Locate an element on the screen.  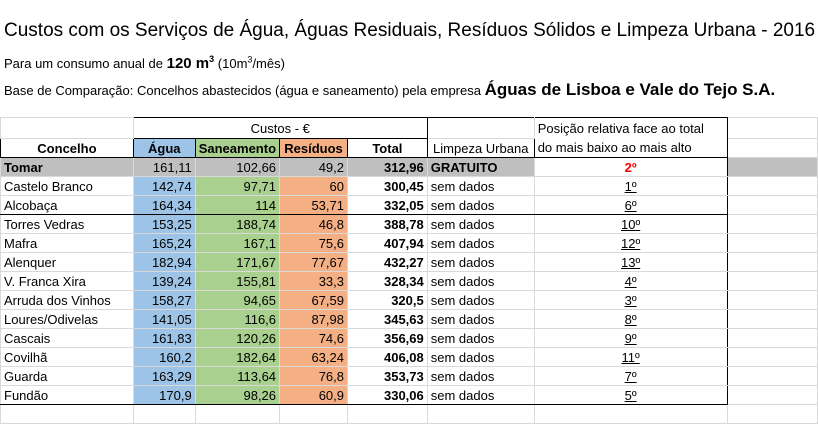
posicao-cell: 8º is located at coordinates (630, 319).